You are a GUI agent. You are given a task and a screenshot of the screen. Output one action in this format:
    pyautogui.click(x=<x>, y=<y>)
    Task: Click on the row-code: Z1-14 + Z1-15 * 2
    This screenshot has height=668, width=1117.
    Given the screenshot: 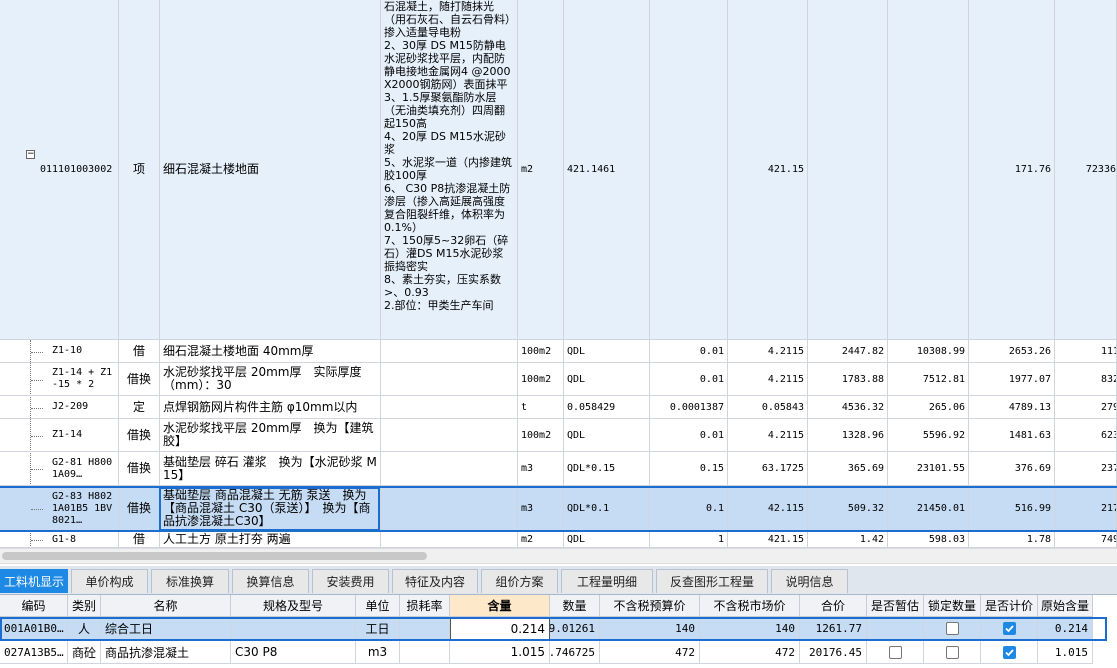 What is the action you would take?
    pyautogui.click(x=59, y=379)
    